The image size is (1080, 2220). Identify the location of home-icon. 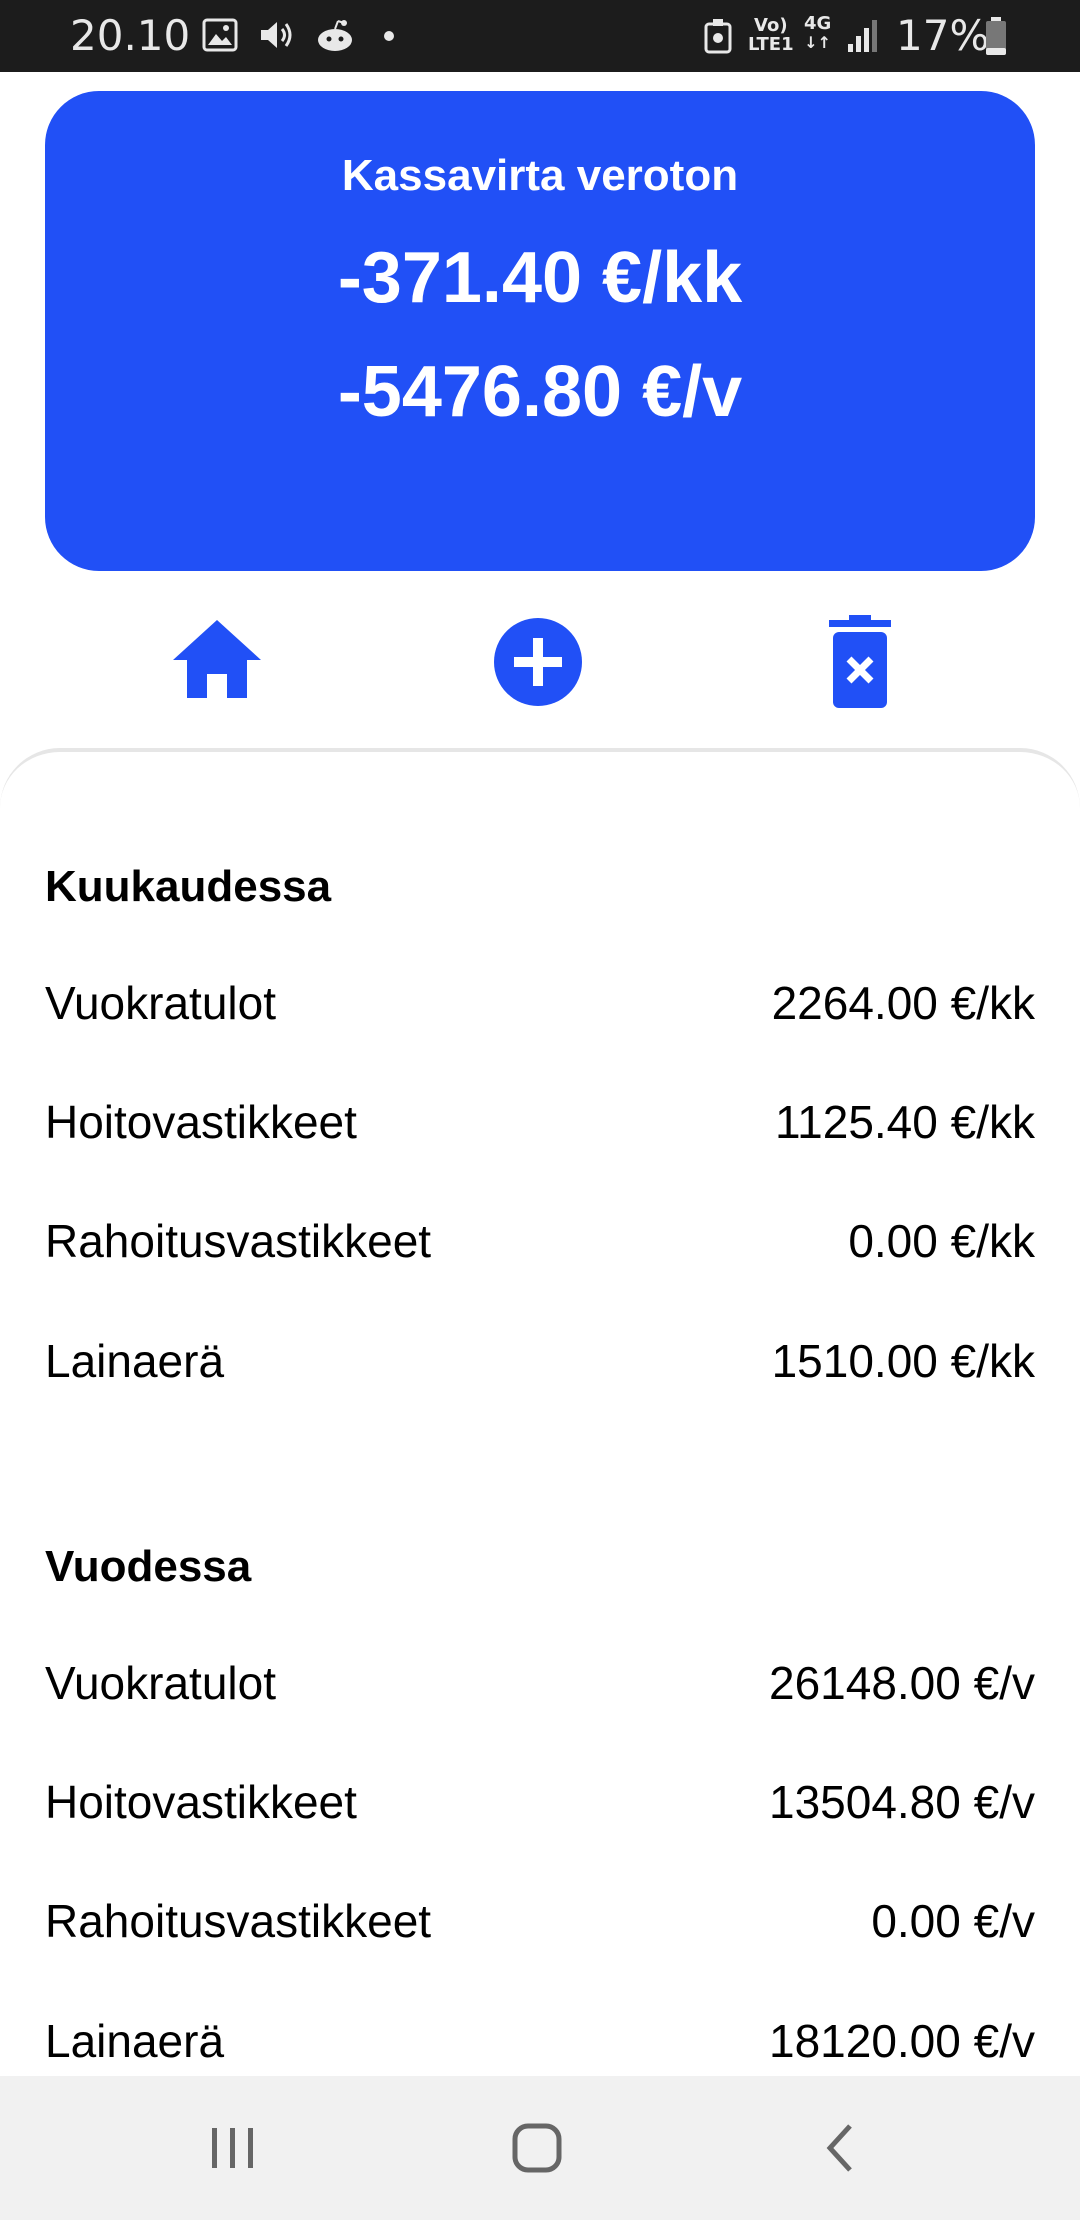
(217, 659).